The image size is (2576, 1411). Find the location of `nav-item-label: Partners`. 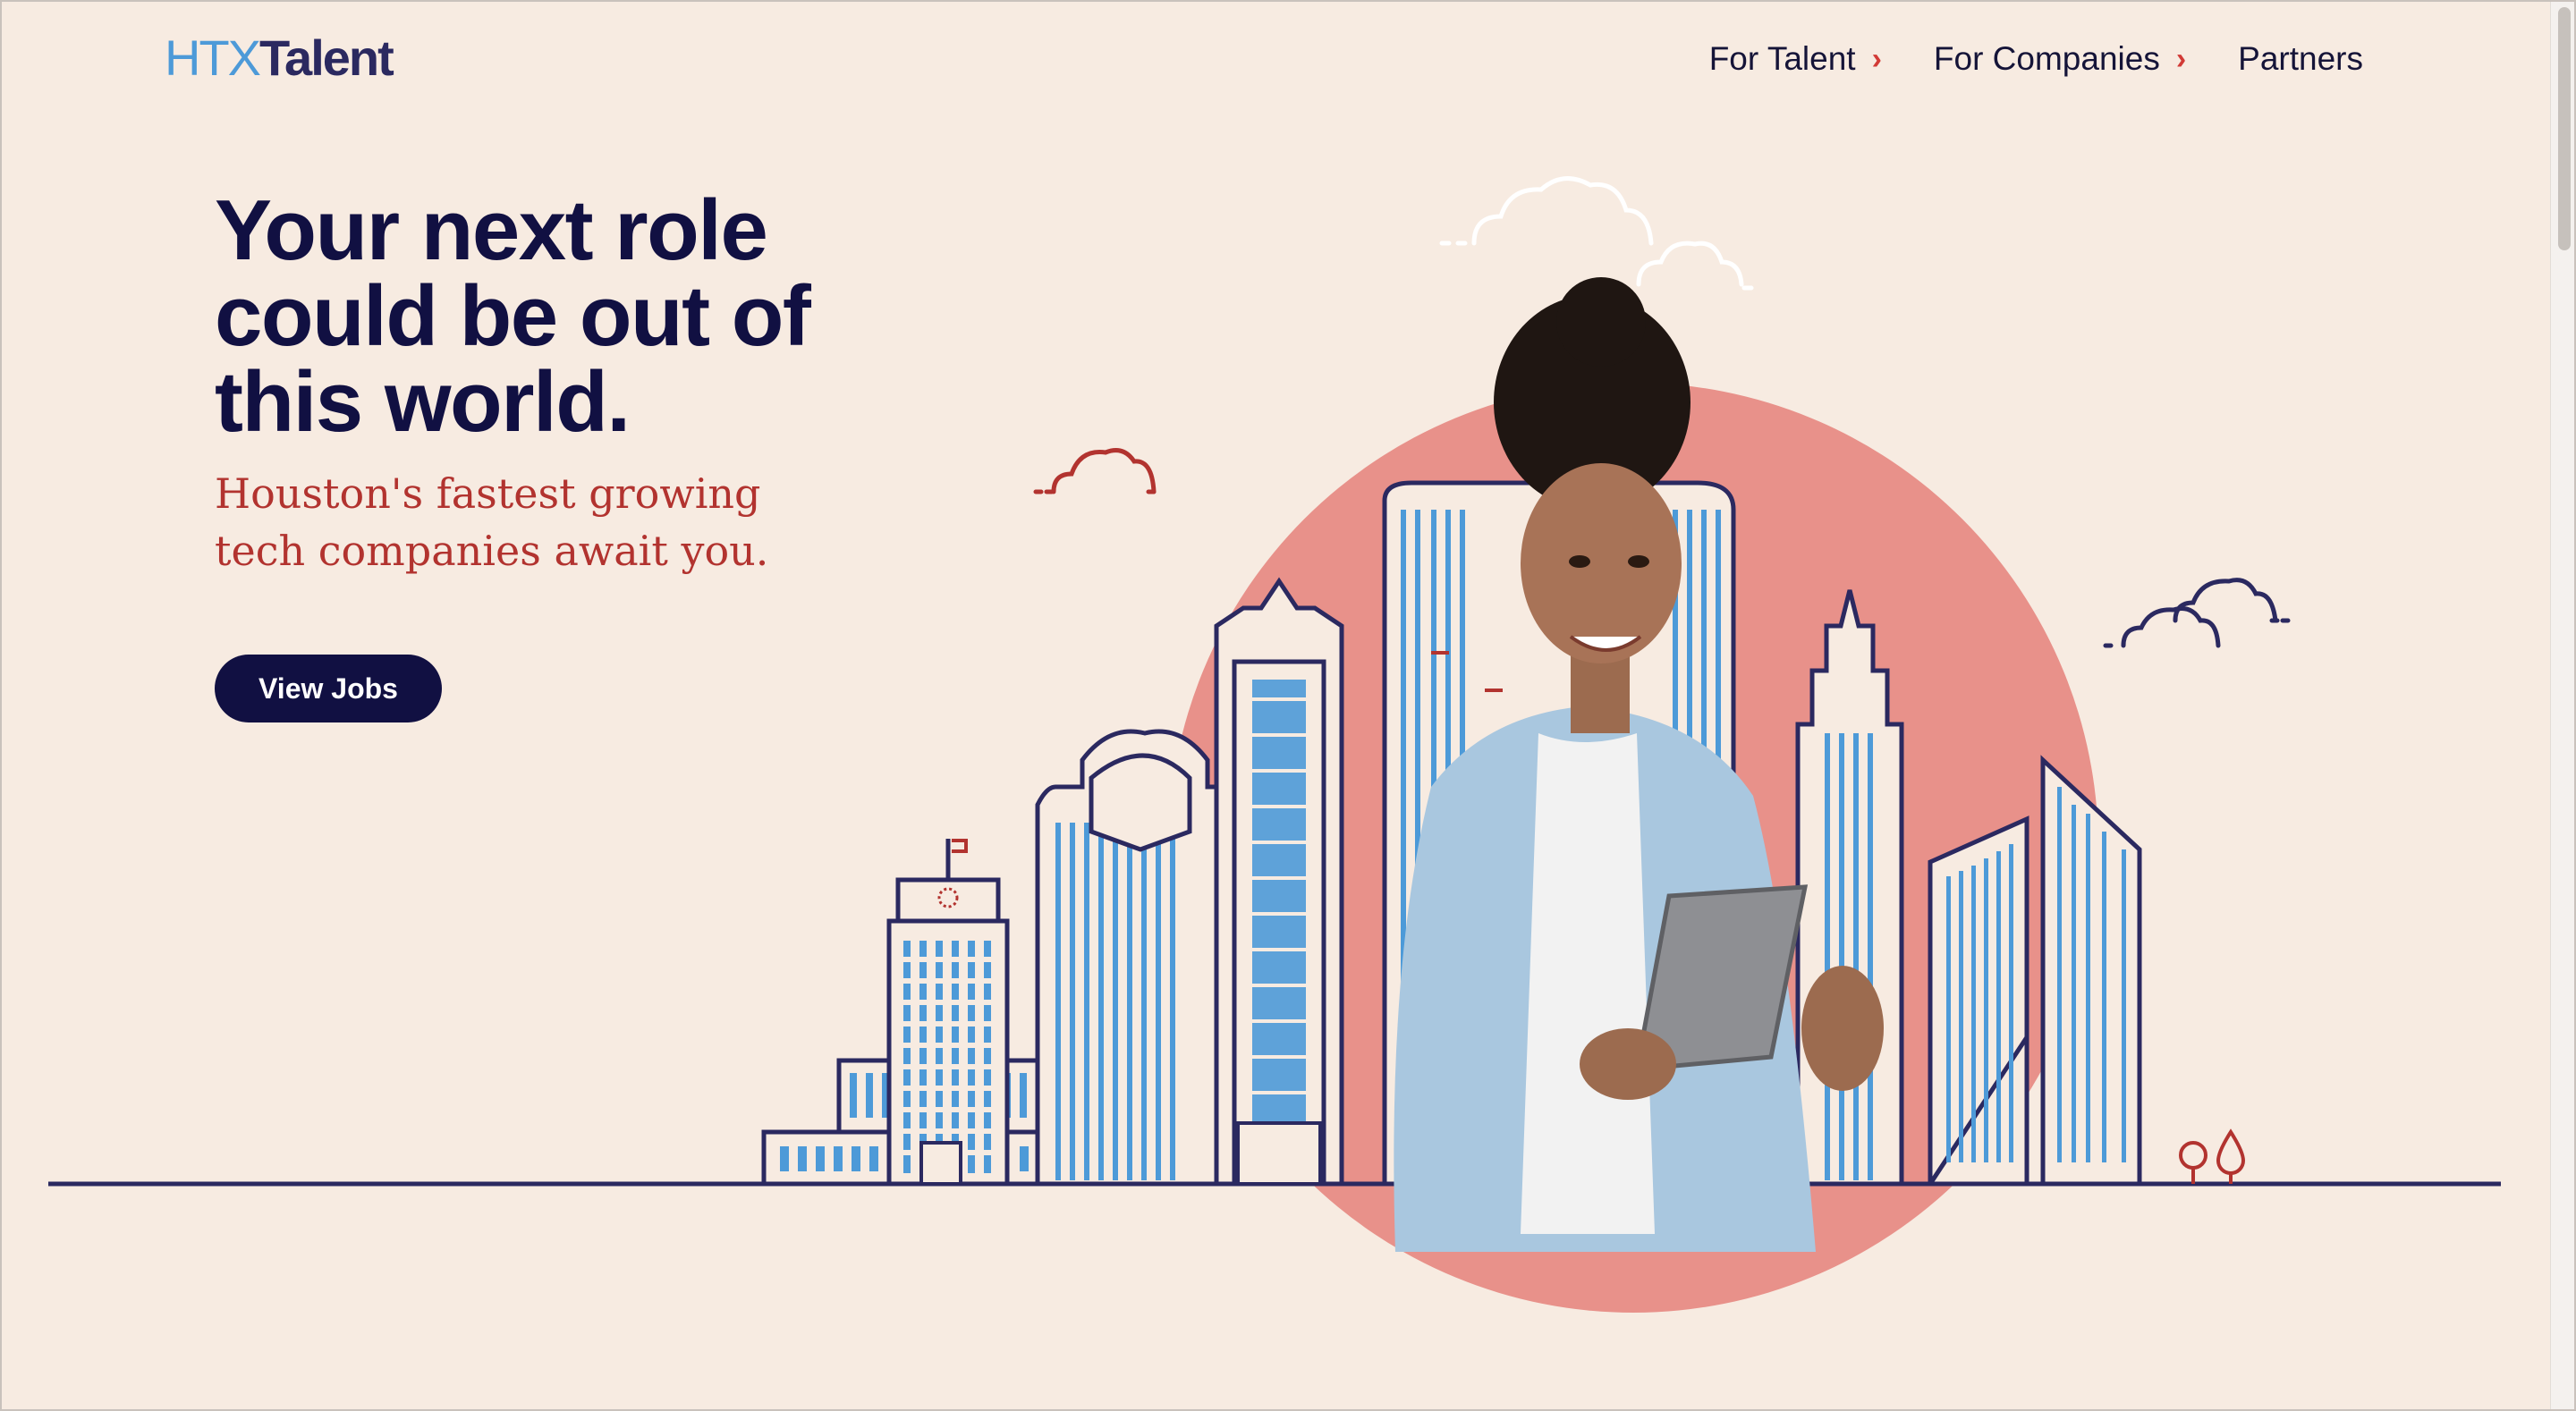

nav-item-label: Partners is located at coordinates (2300, 58).